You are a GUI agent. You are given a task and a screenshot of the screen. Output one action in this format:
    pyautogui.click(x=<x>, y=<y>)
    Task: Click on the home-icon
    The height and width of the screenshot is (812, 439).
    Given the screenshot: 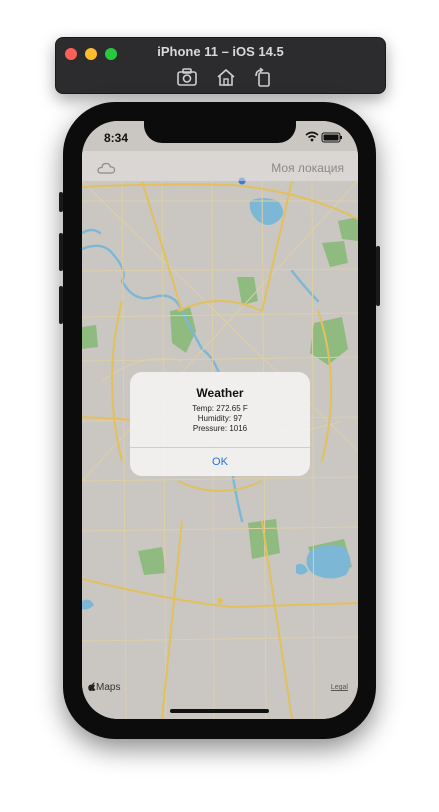 What is the action you would take?
    pyautogui.click(x=226, y=77)
    